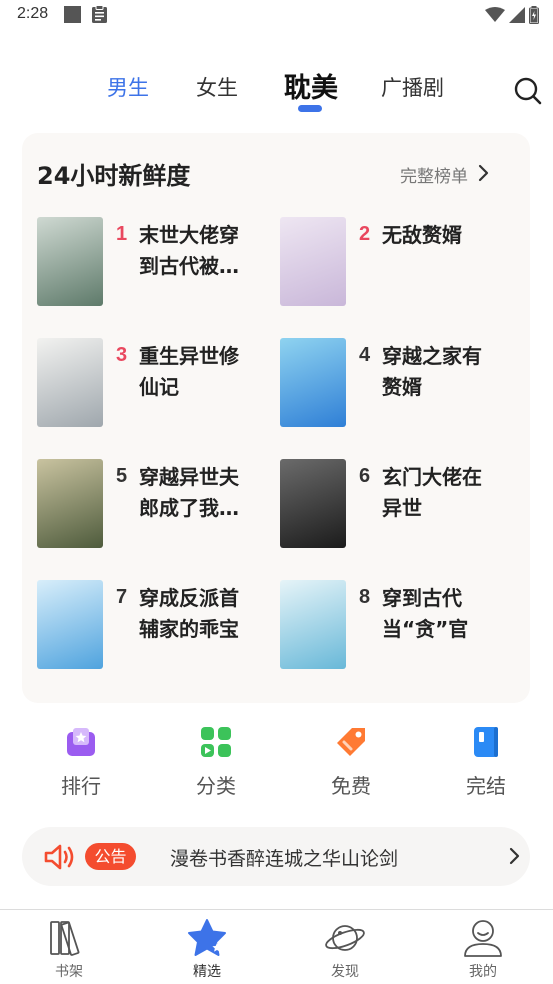  What do you see at coordinates (65, 938) in the screenshot?
I see `bookshelf-icon` at bounding box center [65, 938].